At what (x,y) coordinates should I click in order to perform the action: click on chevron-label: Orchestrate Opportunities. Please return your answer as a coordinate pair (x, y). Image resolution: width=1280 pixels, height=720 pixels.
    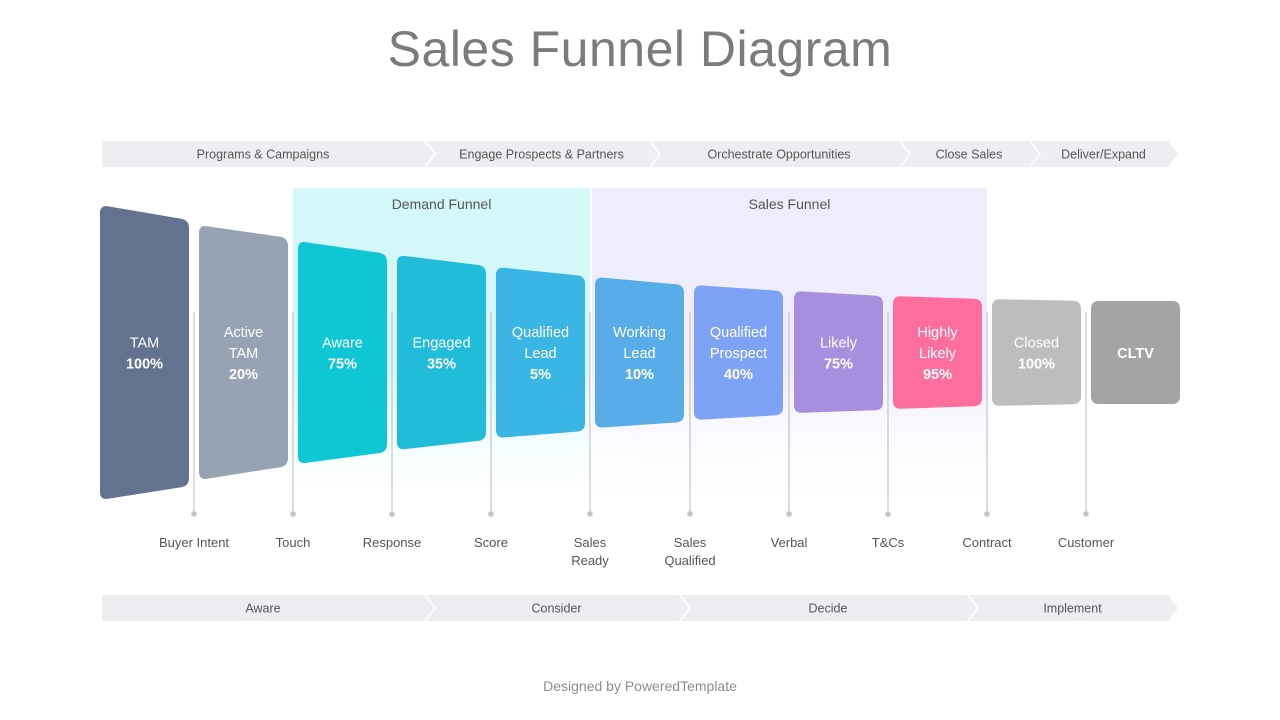
    Looking at the image, I should click on (778, 155).